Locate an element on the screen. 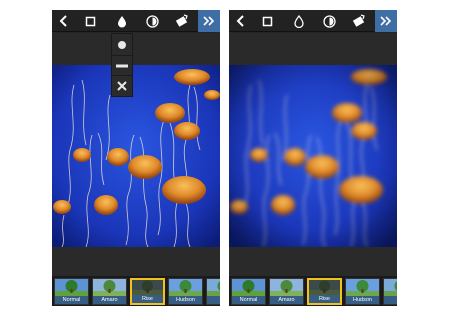 Image resolution: width=450 pixels, height=320 pixels. bar-icon is located at coordinates (122, 65).